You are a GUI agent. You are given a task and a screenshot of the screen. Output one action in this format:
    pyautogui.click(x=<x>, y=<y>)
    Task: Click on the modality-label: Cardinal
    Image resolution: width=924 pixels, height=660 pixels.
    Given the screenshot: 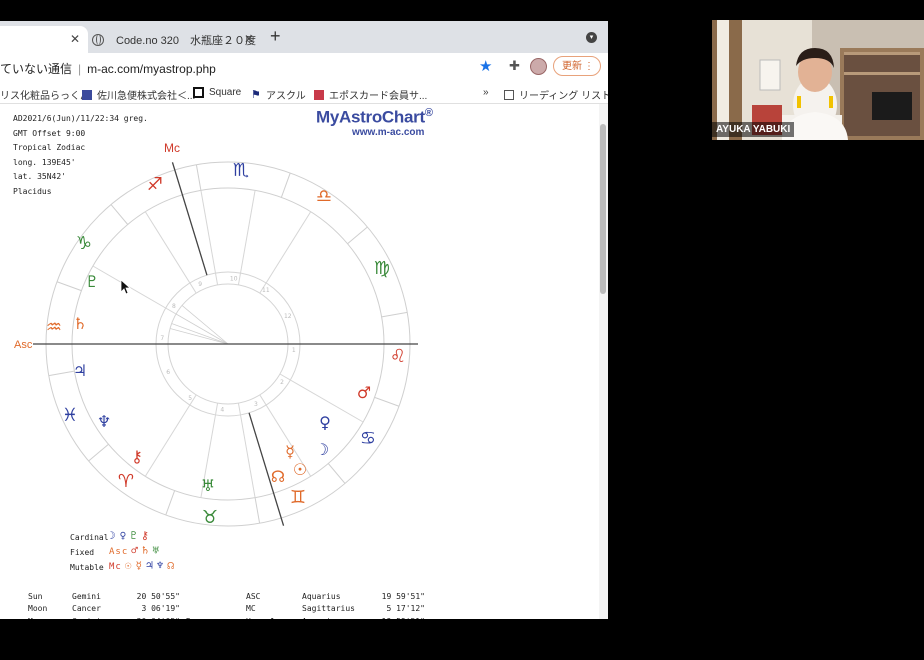 What is the action you would take?
    pyautogui.click(x=89, y=537)
    